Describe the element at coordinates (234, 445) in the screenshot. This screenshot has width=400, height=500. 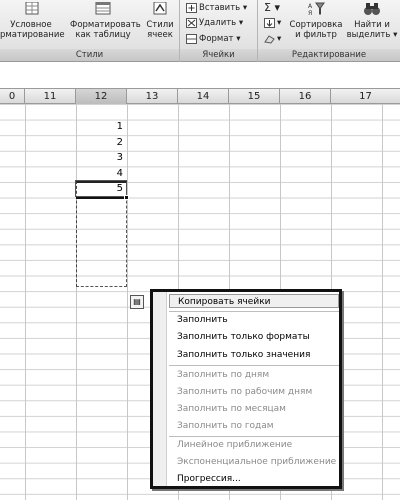
I see `menu-item-linear-trend: Линейное приближение` at that location.